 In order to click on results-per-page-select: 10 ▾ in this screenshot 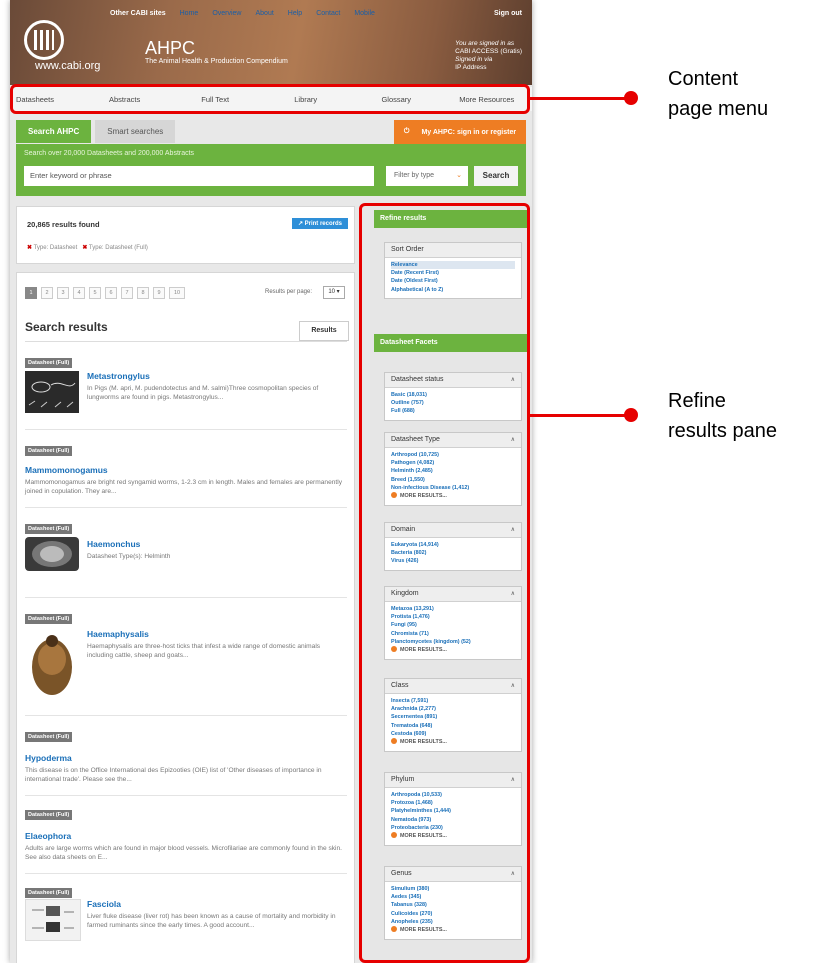, I will do `click(334, 292)`.